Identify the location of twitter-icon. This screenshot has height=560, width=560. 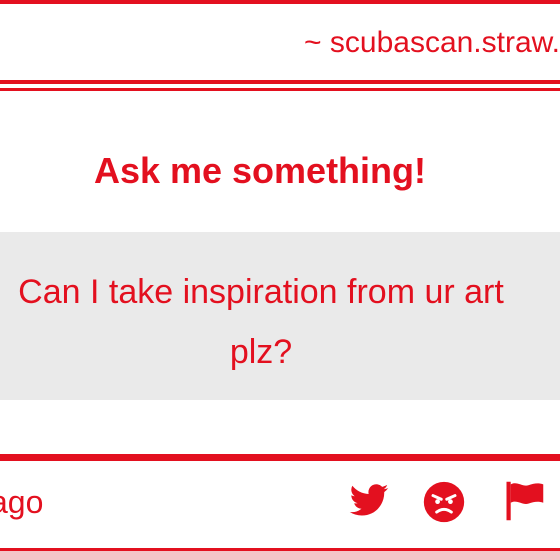
(369, 501).